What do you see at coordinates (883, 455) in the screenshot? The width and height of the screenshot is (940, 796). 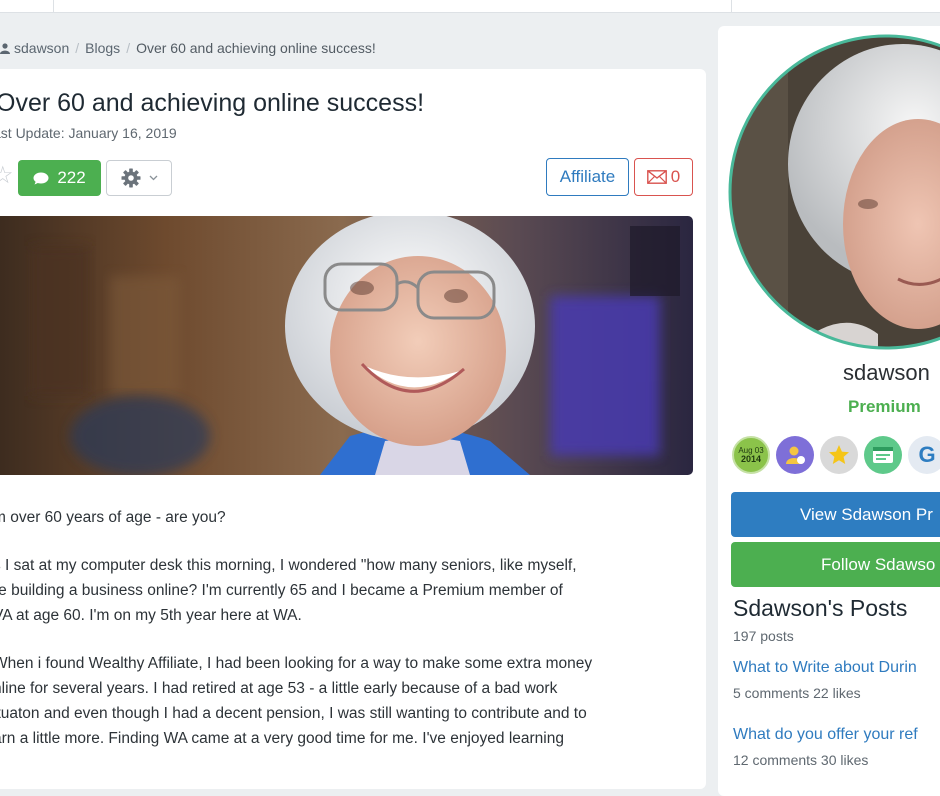 I see `website-badge-icon` at bounding box center [883, 455].